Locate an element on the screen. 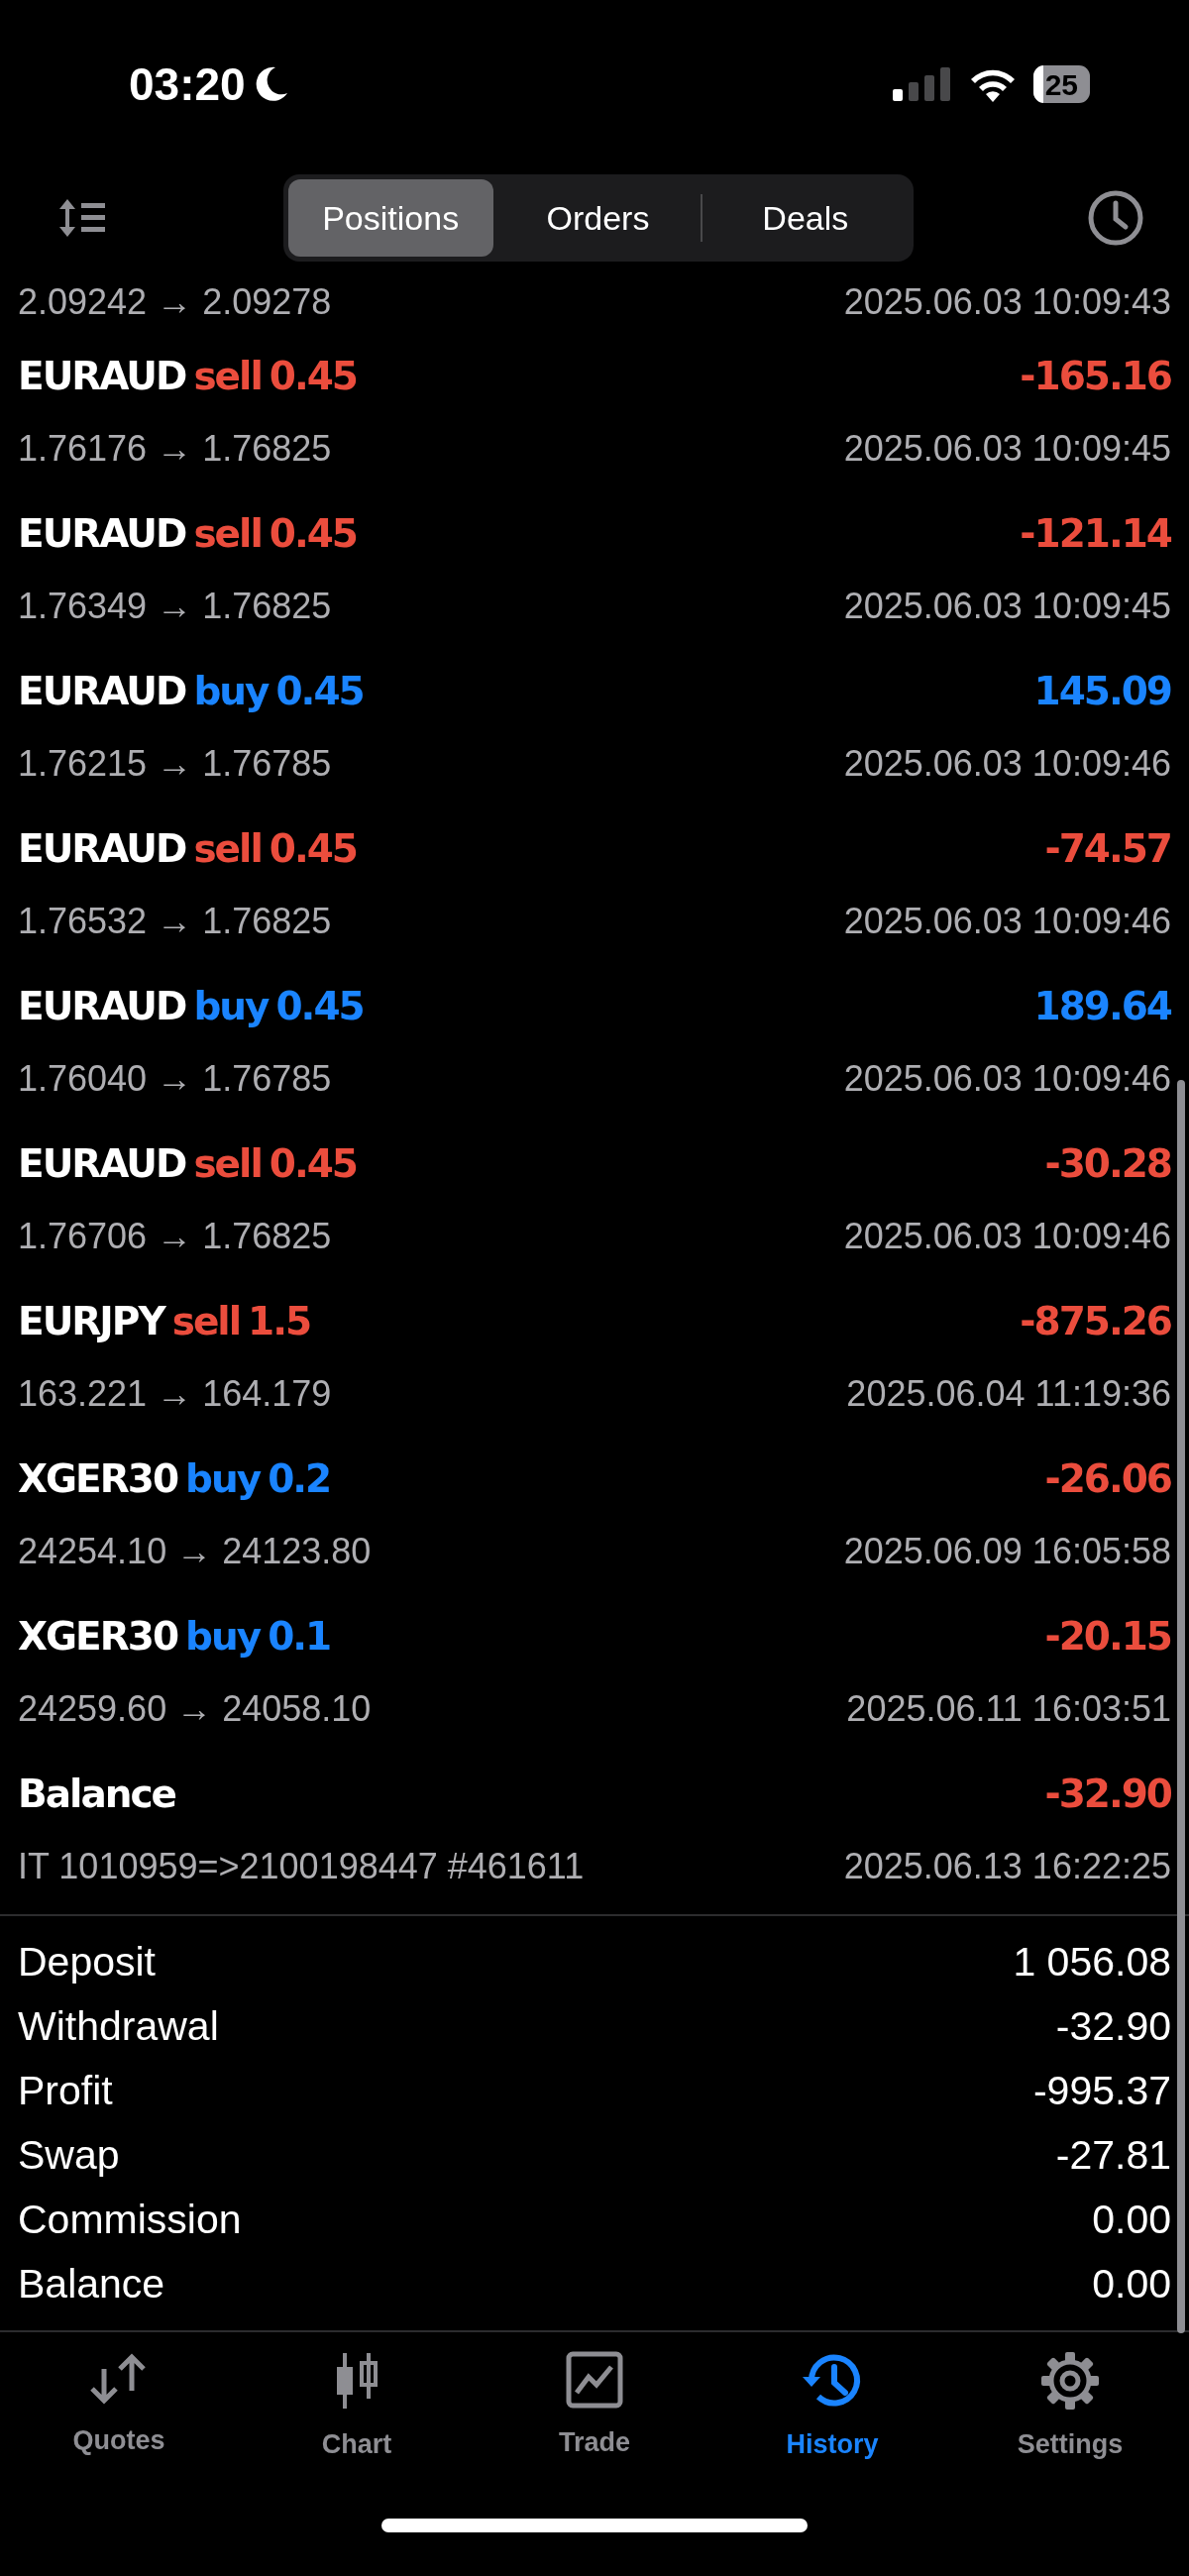 The width and height of the screenshot is (1189, 2576). summary-value: -32.90 is located at coordinates (1113, 2026).